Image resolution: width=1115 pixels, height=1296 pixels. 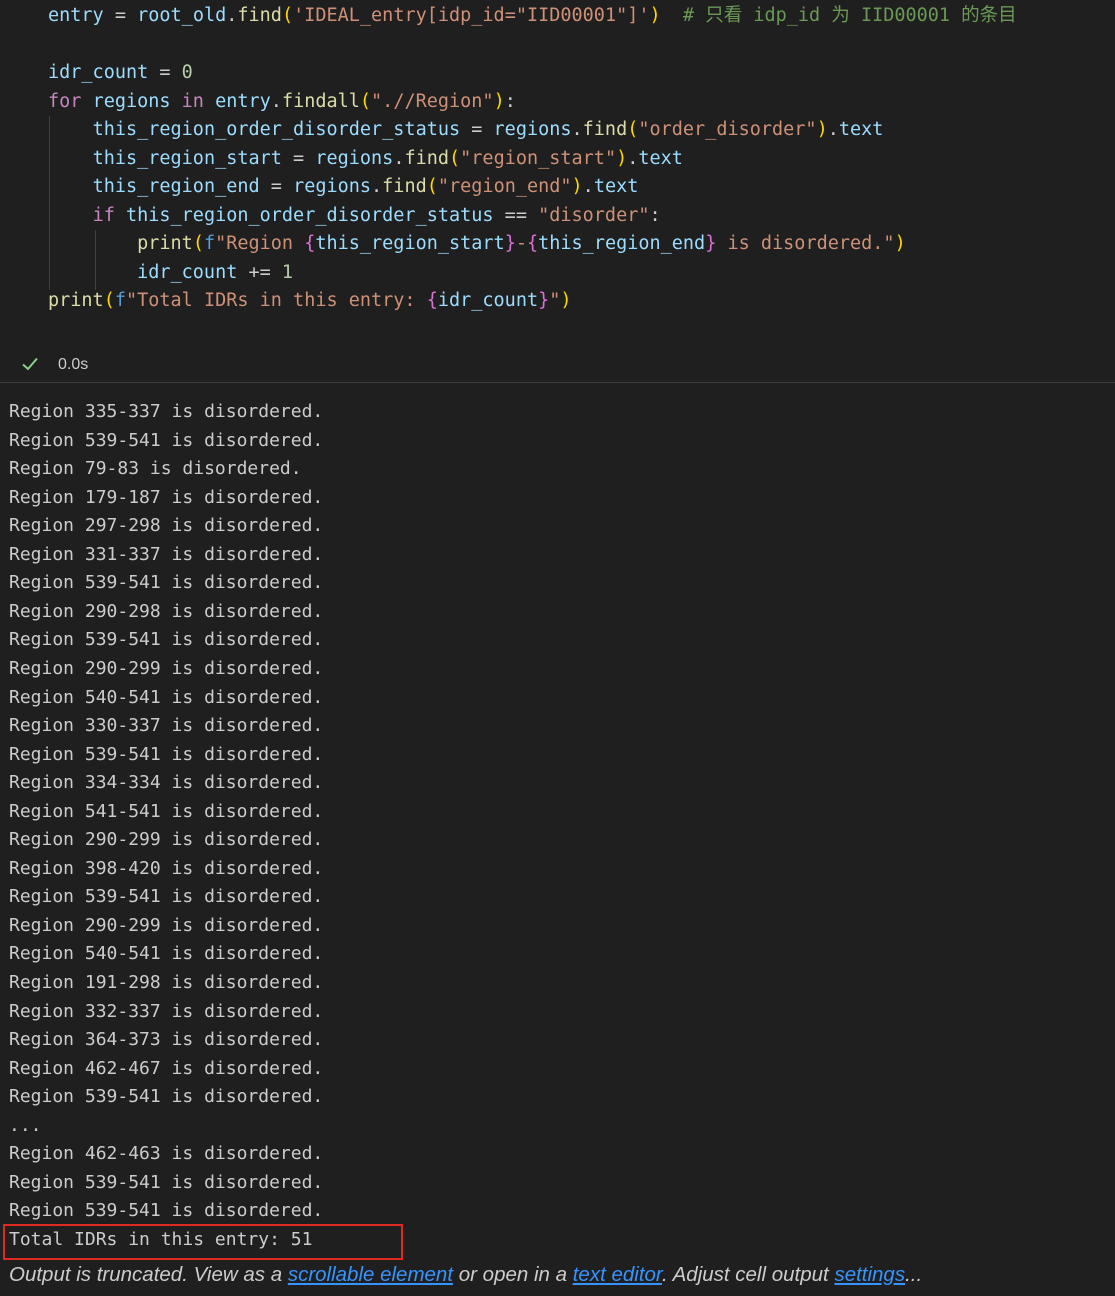 What do you see at coordinates (203, 1242) in the screenshot?
I see `total-highlight-box` at bounding box center [203, 1242].